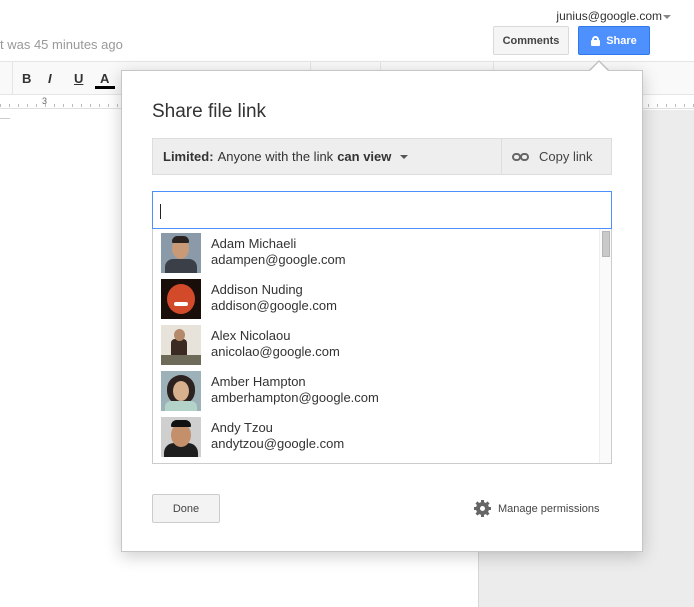  Describe the element at coordinates (521, 157) in the screenshot. I see `chain-icon` at that location.